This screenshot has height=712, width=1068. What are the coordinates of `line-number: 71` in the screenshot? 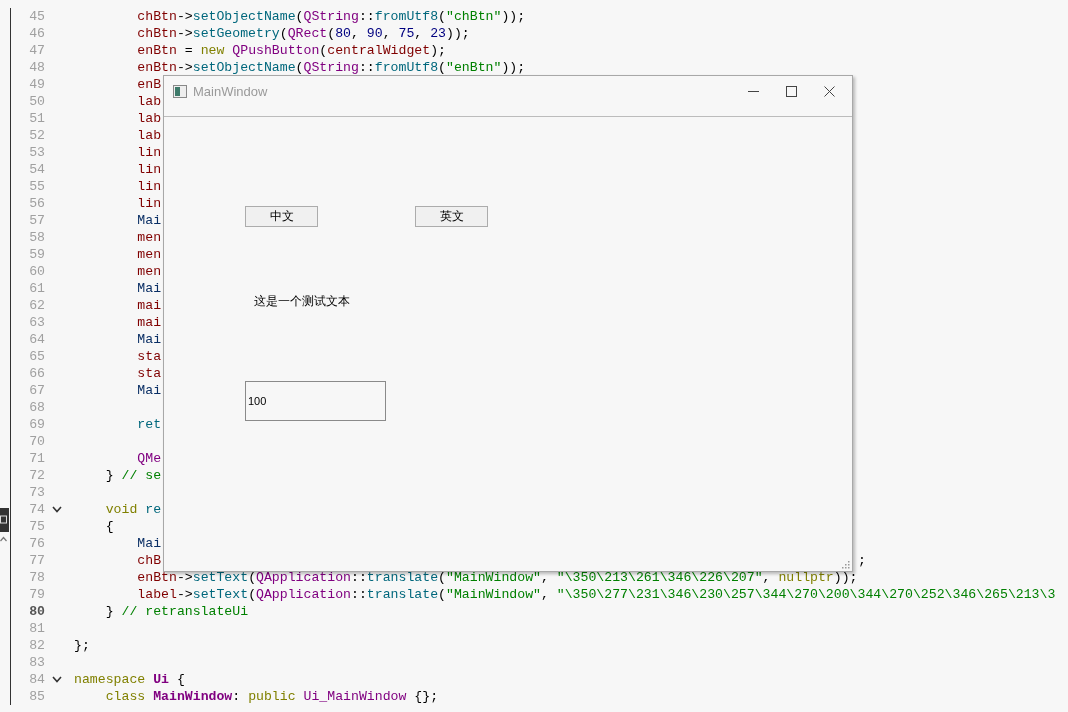 It's located at (36, 458).